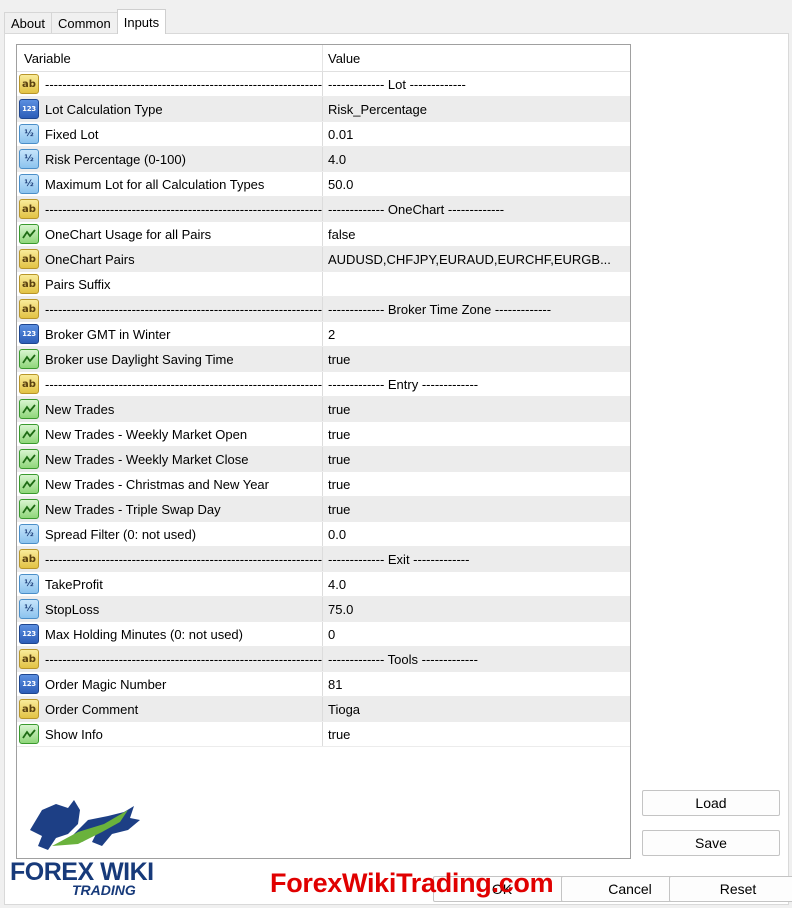 This screenshot has height=908, width=792. Describe the element at coordinates (711, 843) in the screenshot. I see `save-button: Save` at that location.